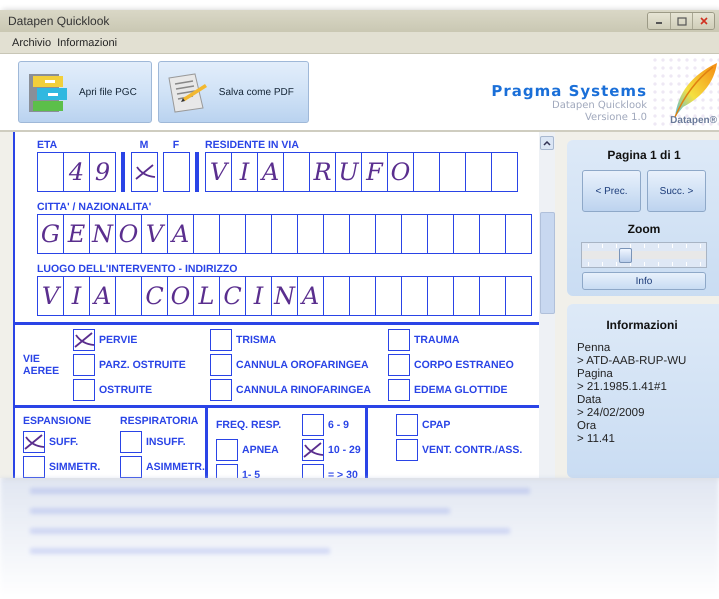  What do you see at coordinates (85, 92) in the screenshot?
I see `toolbar-button: Apri file PGC` at bounding box center [85, 92].